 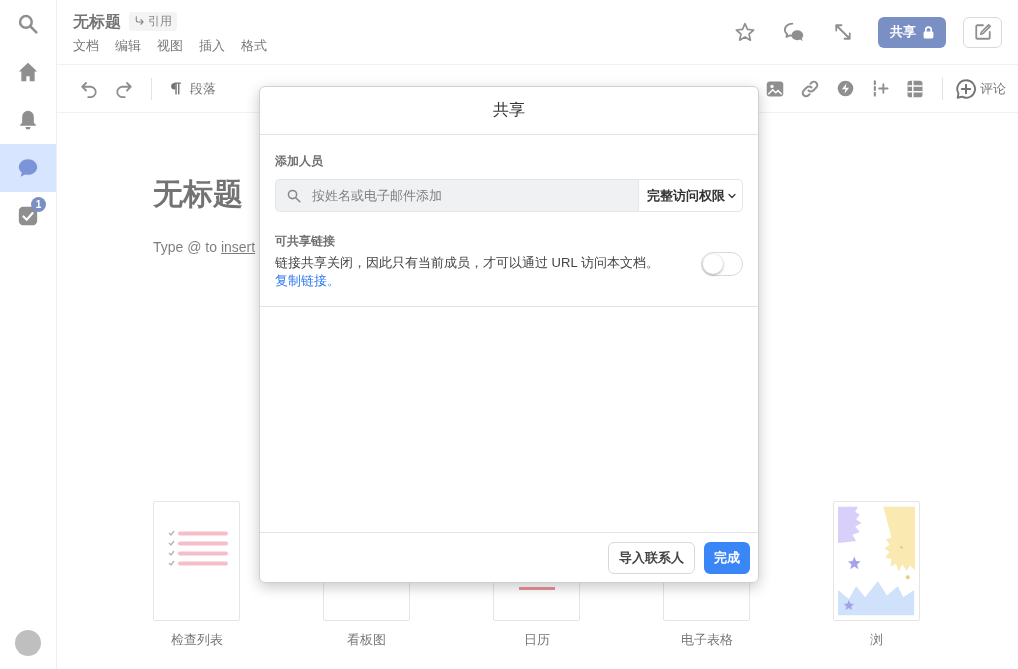 I want to click on menu-item: 文档, so click(x=86, y=45).